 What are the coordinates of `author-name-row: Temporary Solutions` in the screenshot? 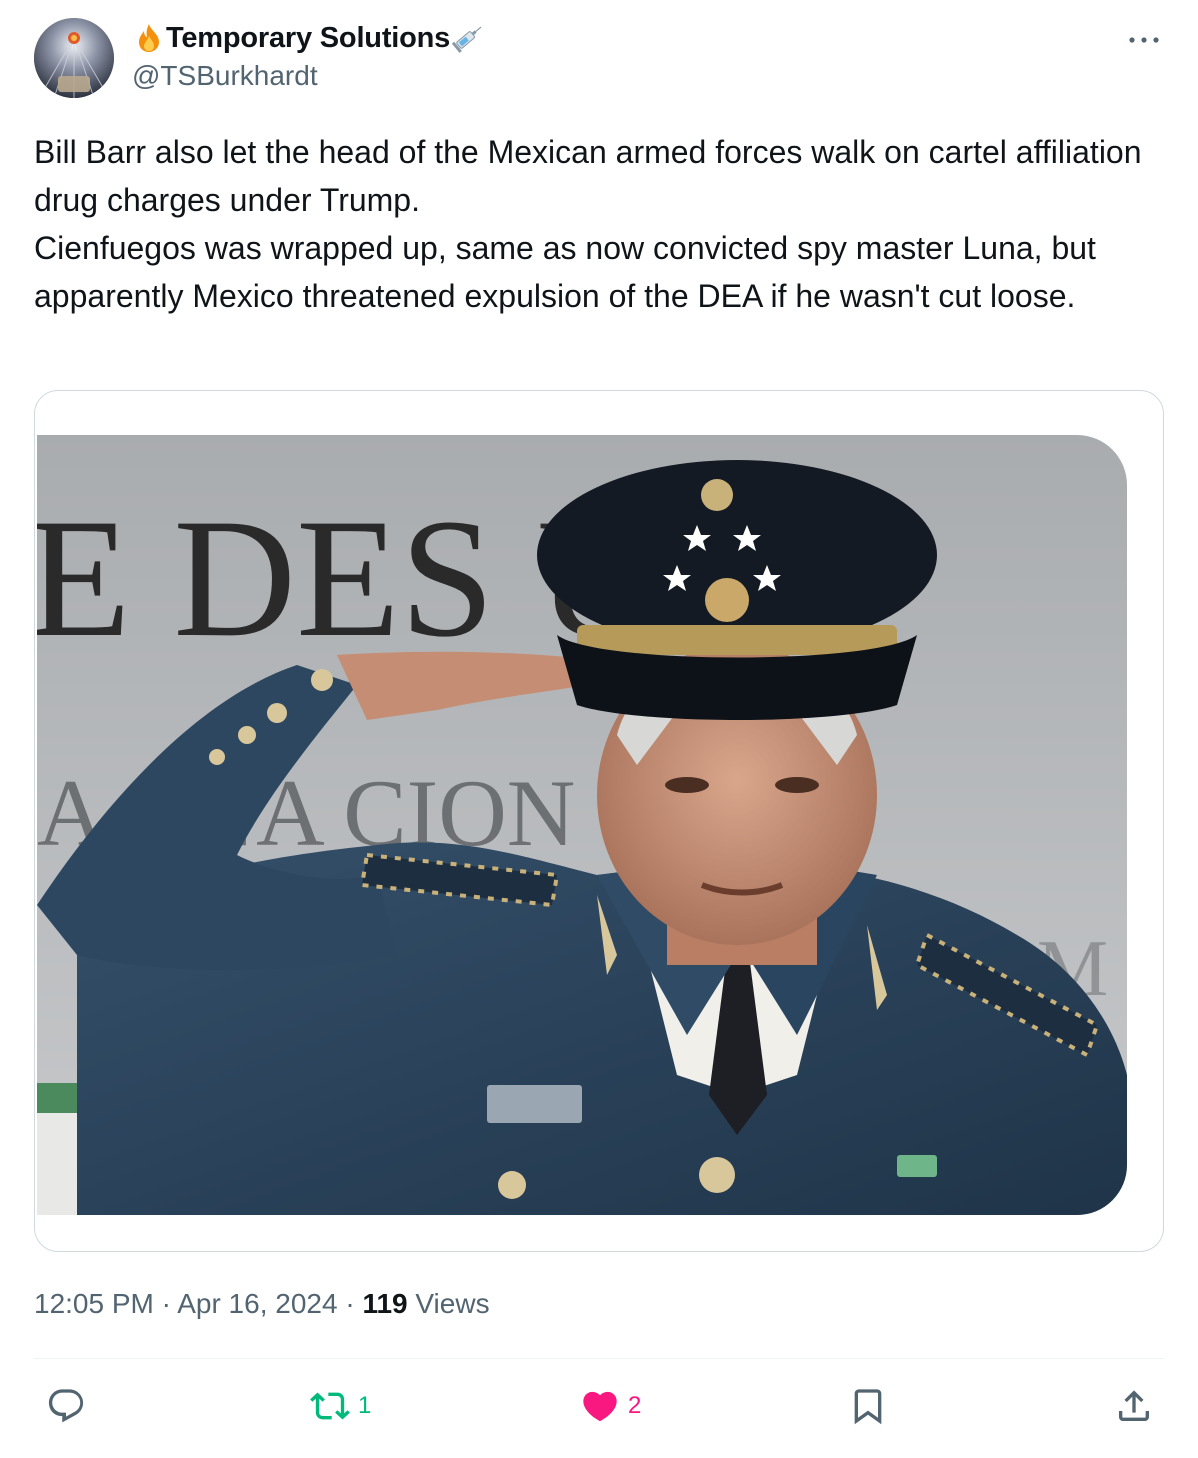 It's located at (309, 38).